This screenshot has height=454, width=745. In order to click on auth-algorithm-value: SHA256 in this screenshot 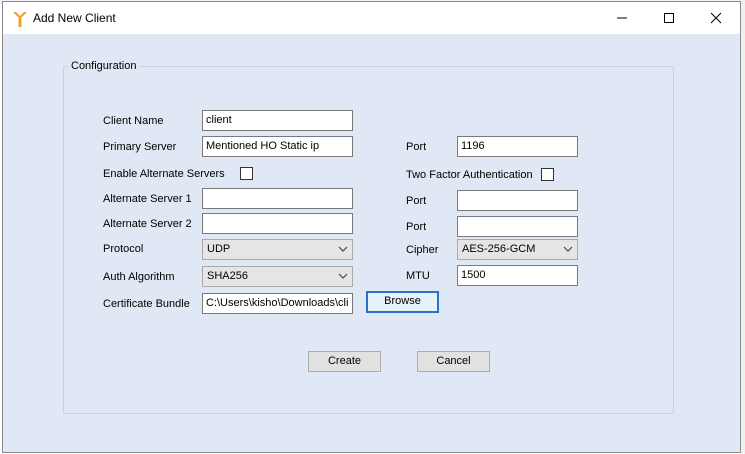, I will do `click(227, 276)`.